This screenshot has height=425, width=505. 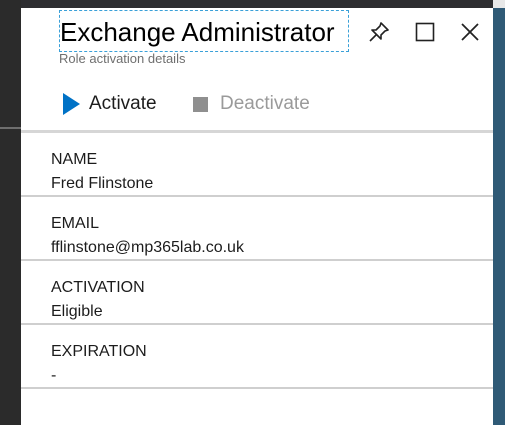 I want to click on close-icon, so click(x=470, y=32).